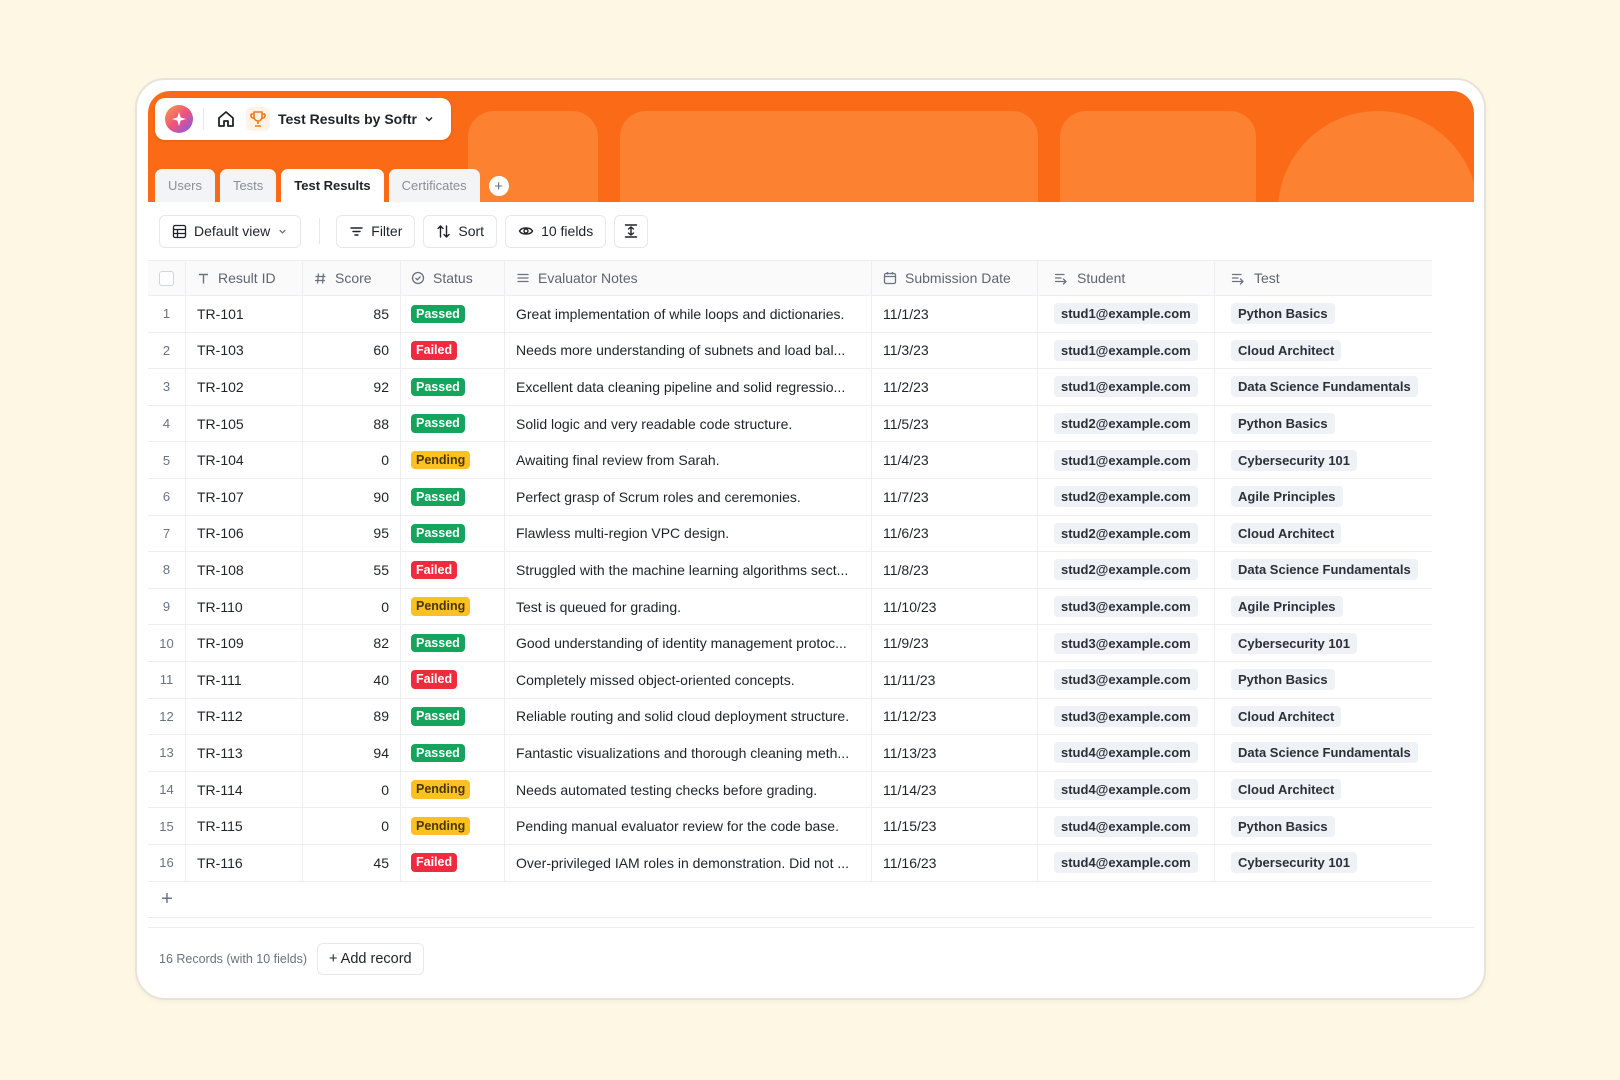 Image resolution: width=1620 pixels, height=1080 pixels. Describe the element at coordinates (244, 643) in the screenshot. I see `result-id-cell: TR-109` at that location.